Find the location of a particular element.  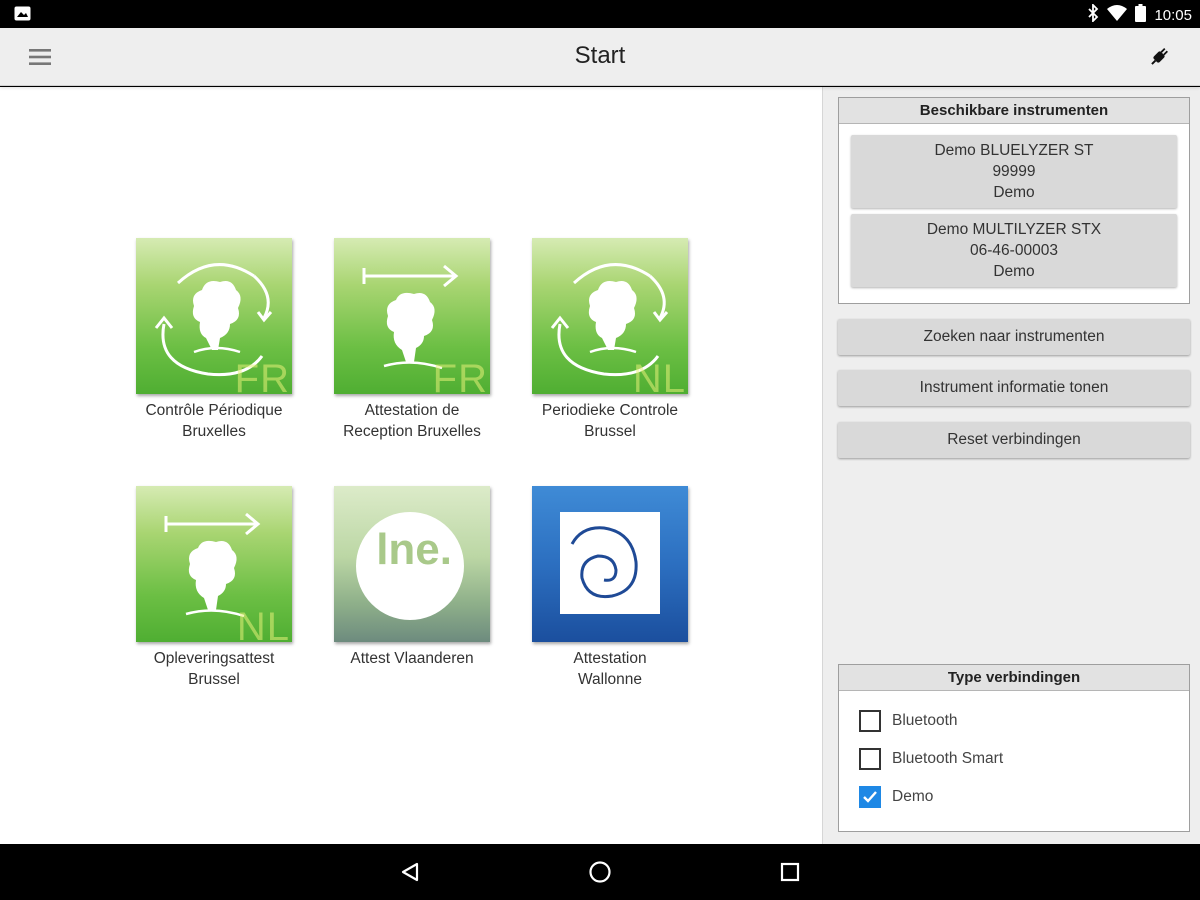

instrument-serial: 06-46-00003 is located at coordinates (1014, 250).